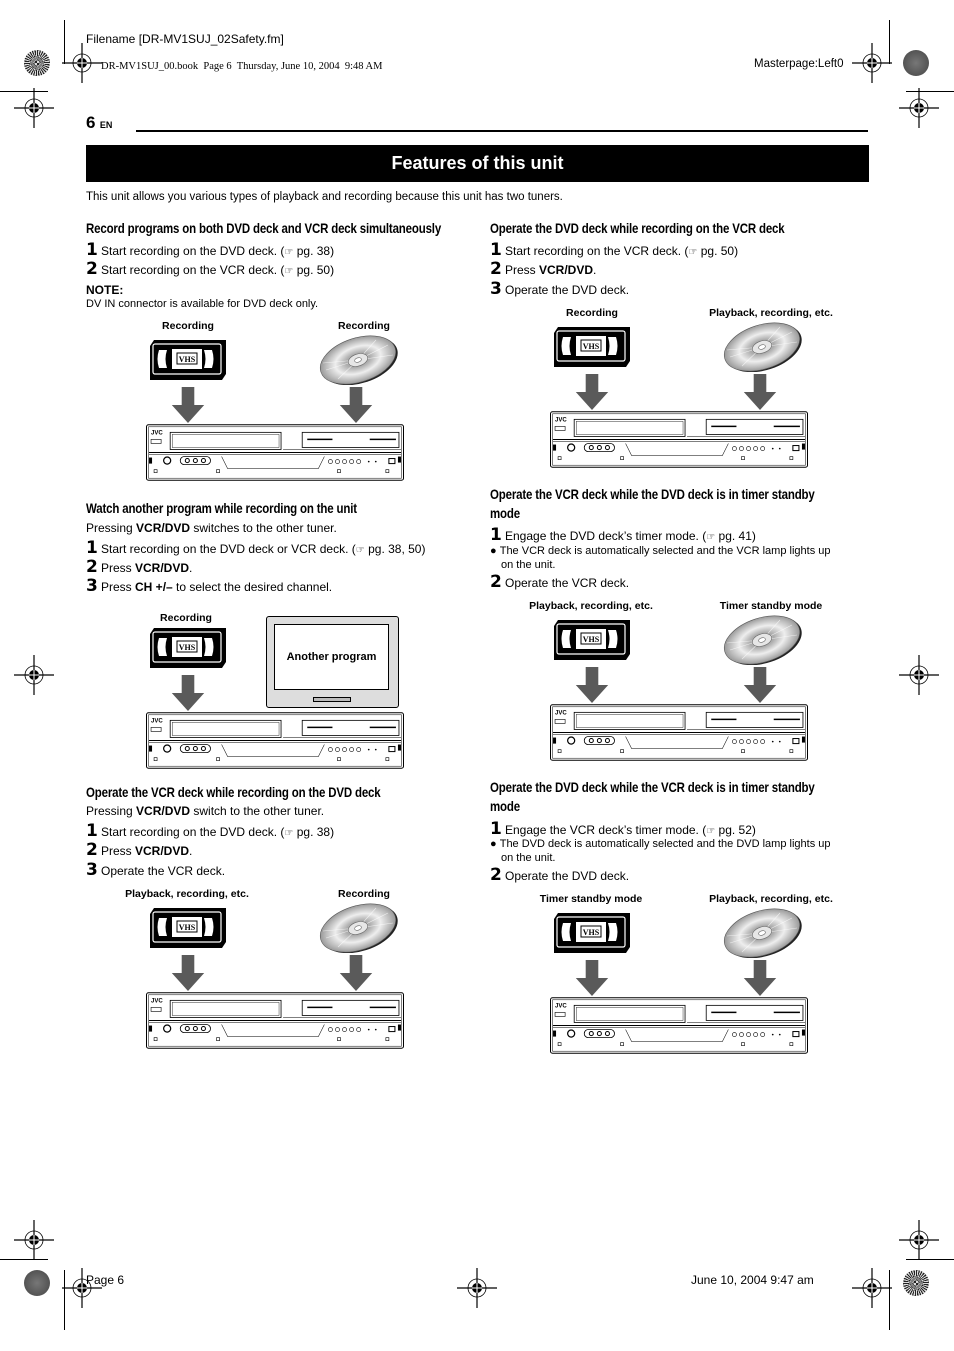 This screenshot has width=954, height=1351. What do you see at coordinates (591, 899) in the screenshot?
I see `diagram-left-label: Timer standby mode` at bounding box center [591, 899].